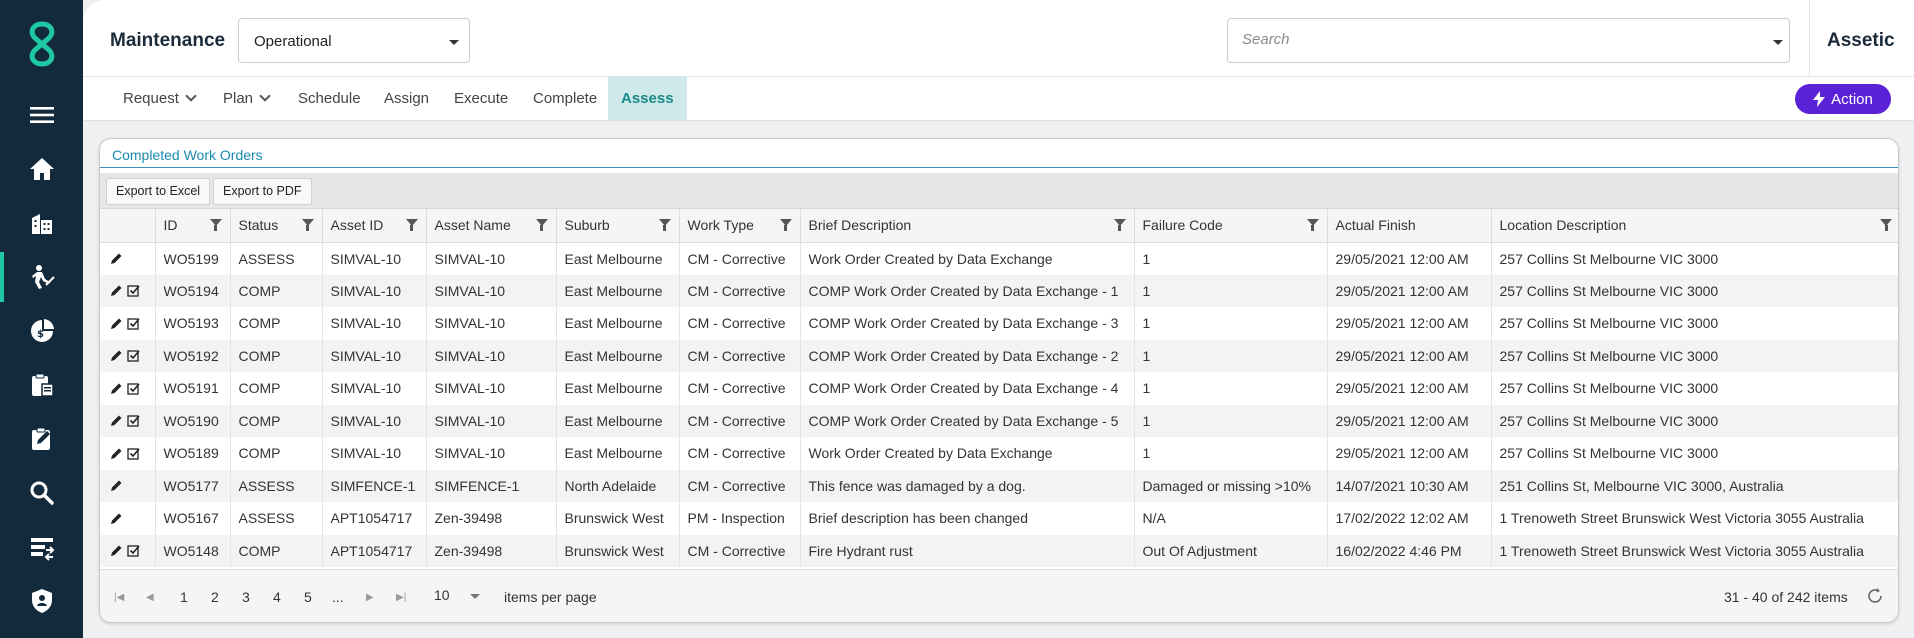 The height and width of the screenshot is (638, 1914). What do you see at coordinates (373, 453) in the screenshot?
I see `cell-asset-id: SIMVAL-10` at bounding box center [373, 453].